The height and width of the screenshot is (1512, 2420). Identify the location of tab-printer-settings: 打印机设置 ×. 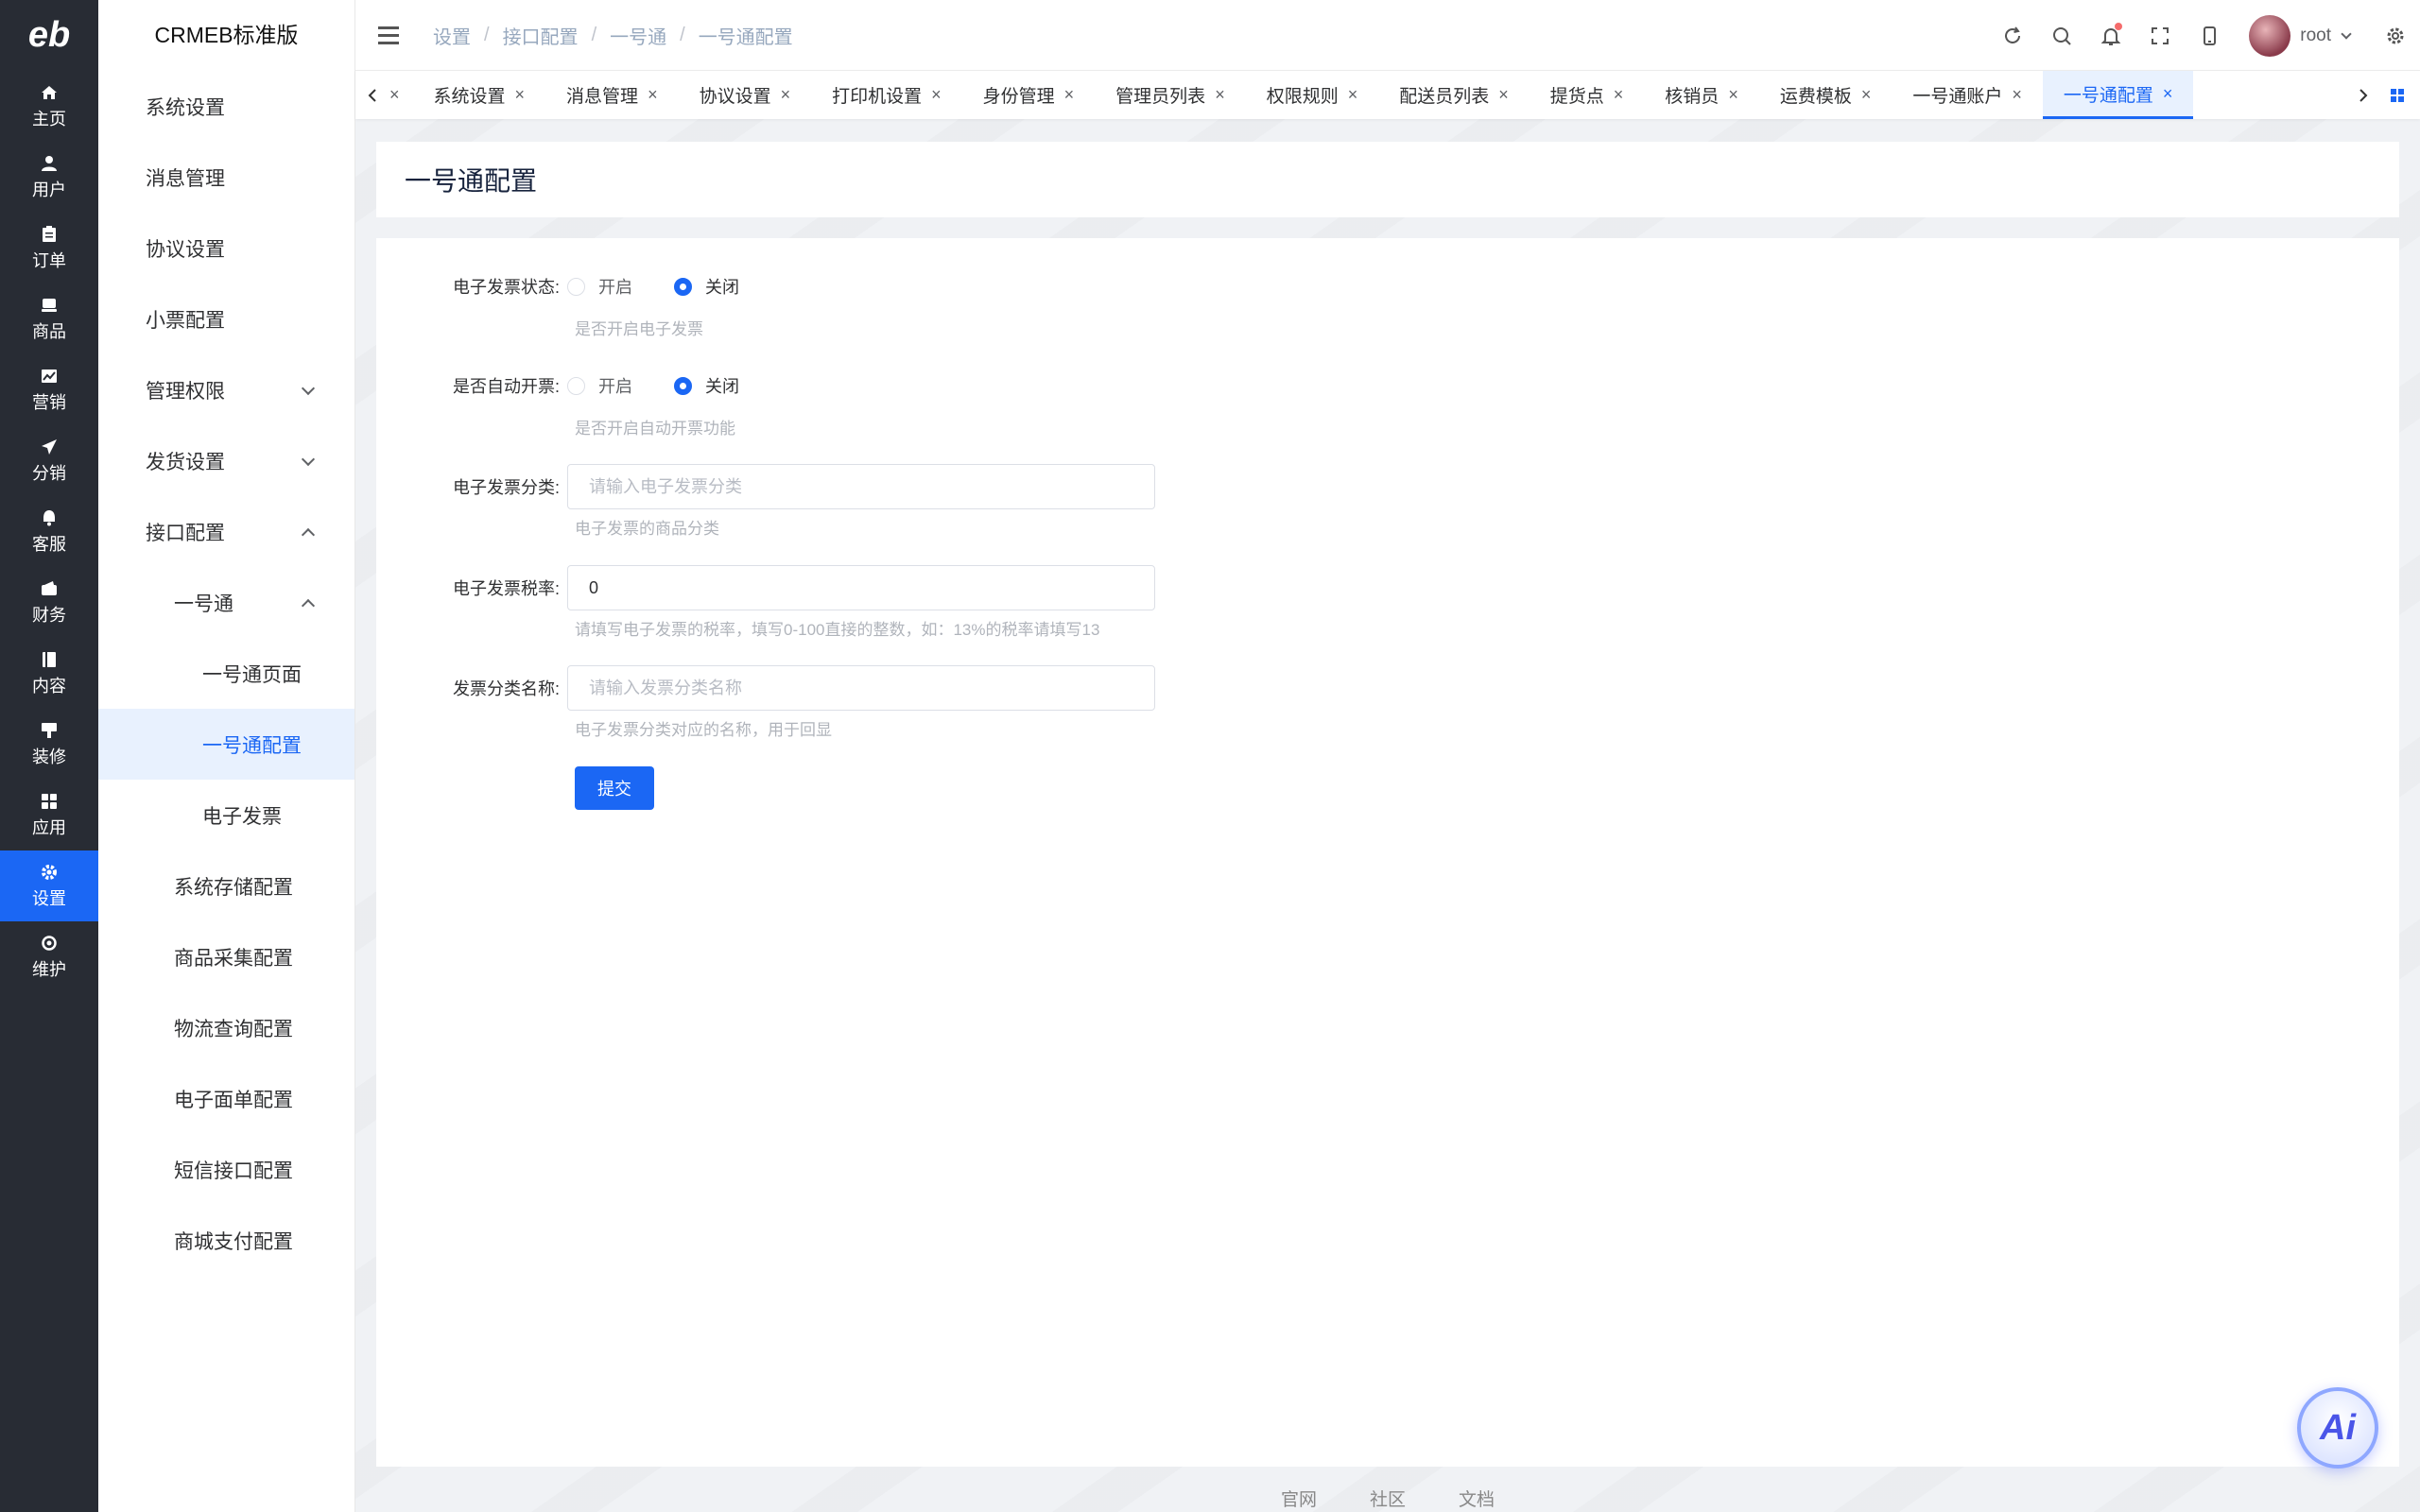
(886, 95).